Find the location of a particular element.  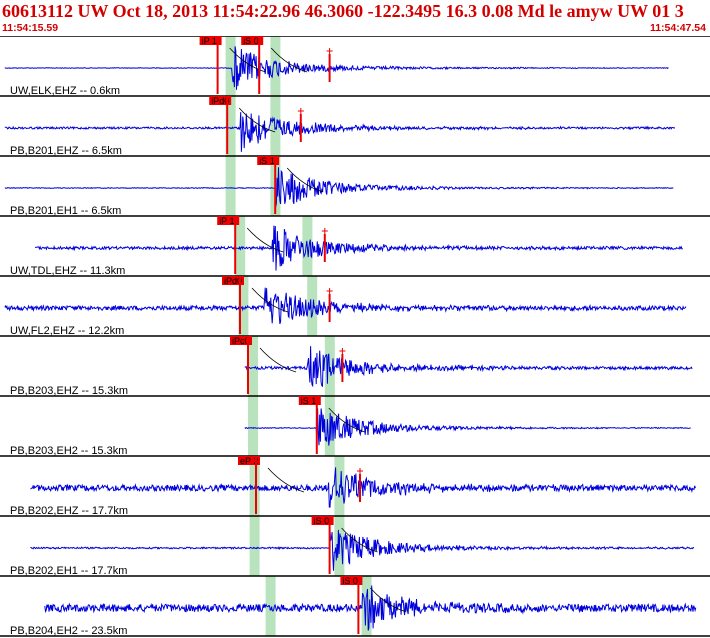

station-label: PB,B201,EHZ -- 6.5km is located at coordinates (66, 151).